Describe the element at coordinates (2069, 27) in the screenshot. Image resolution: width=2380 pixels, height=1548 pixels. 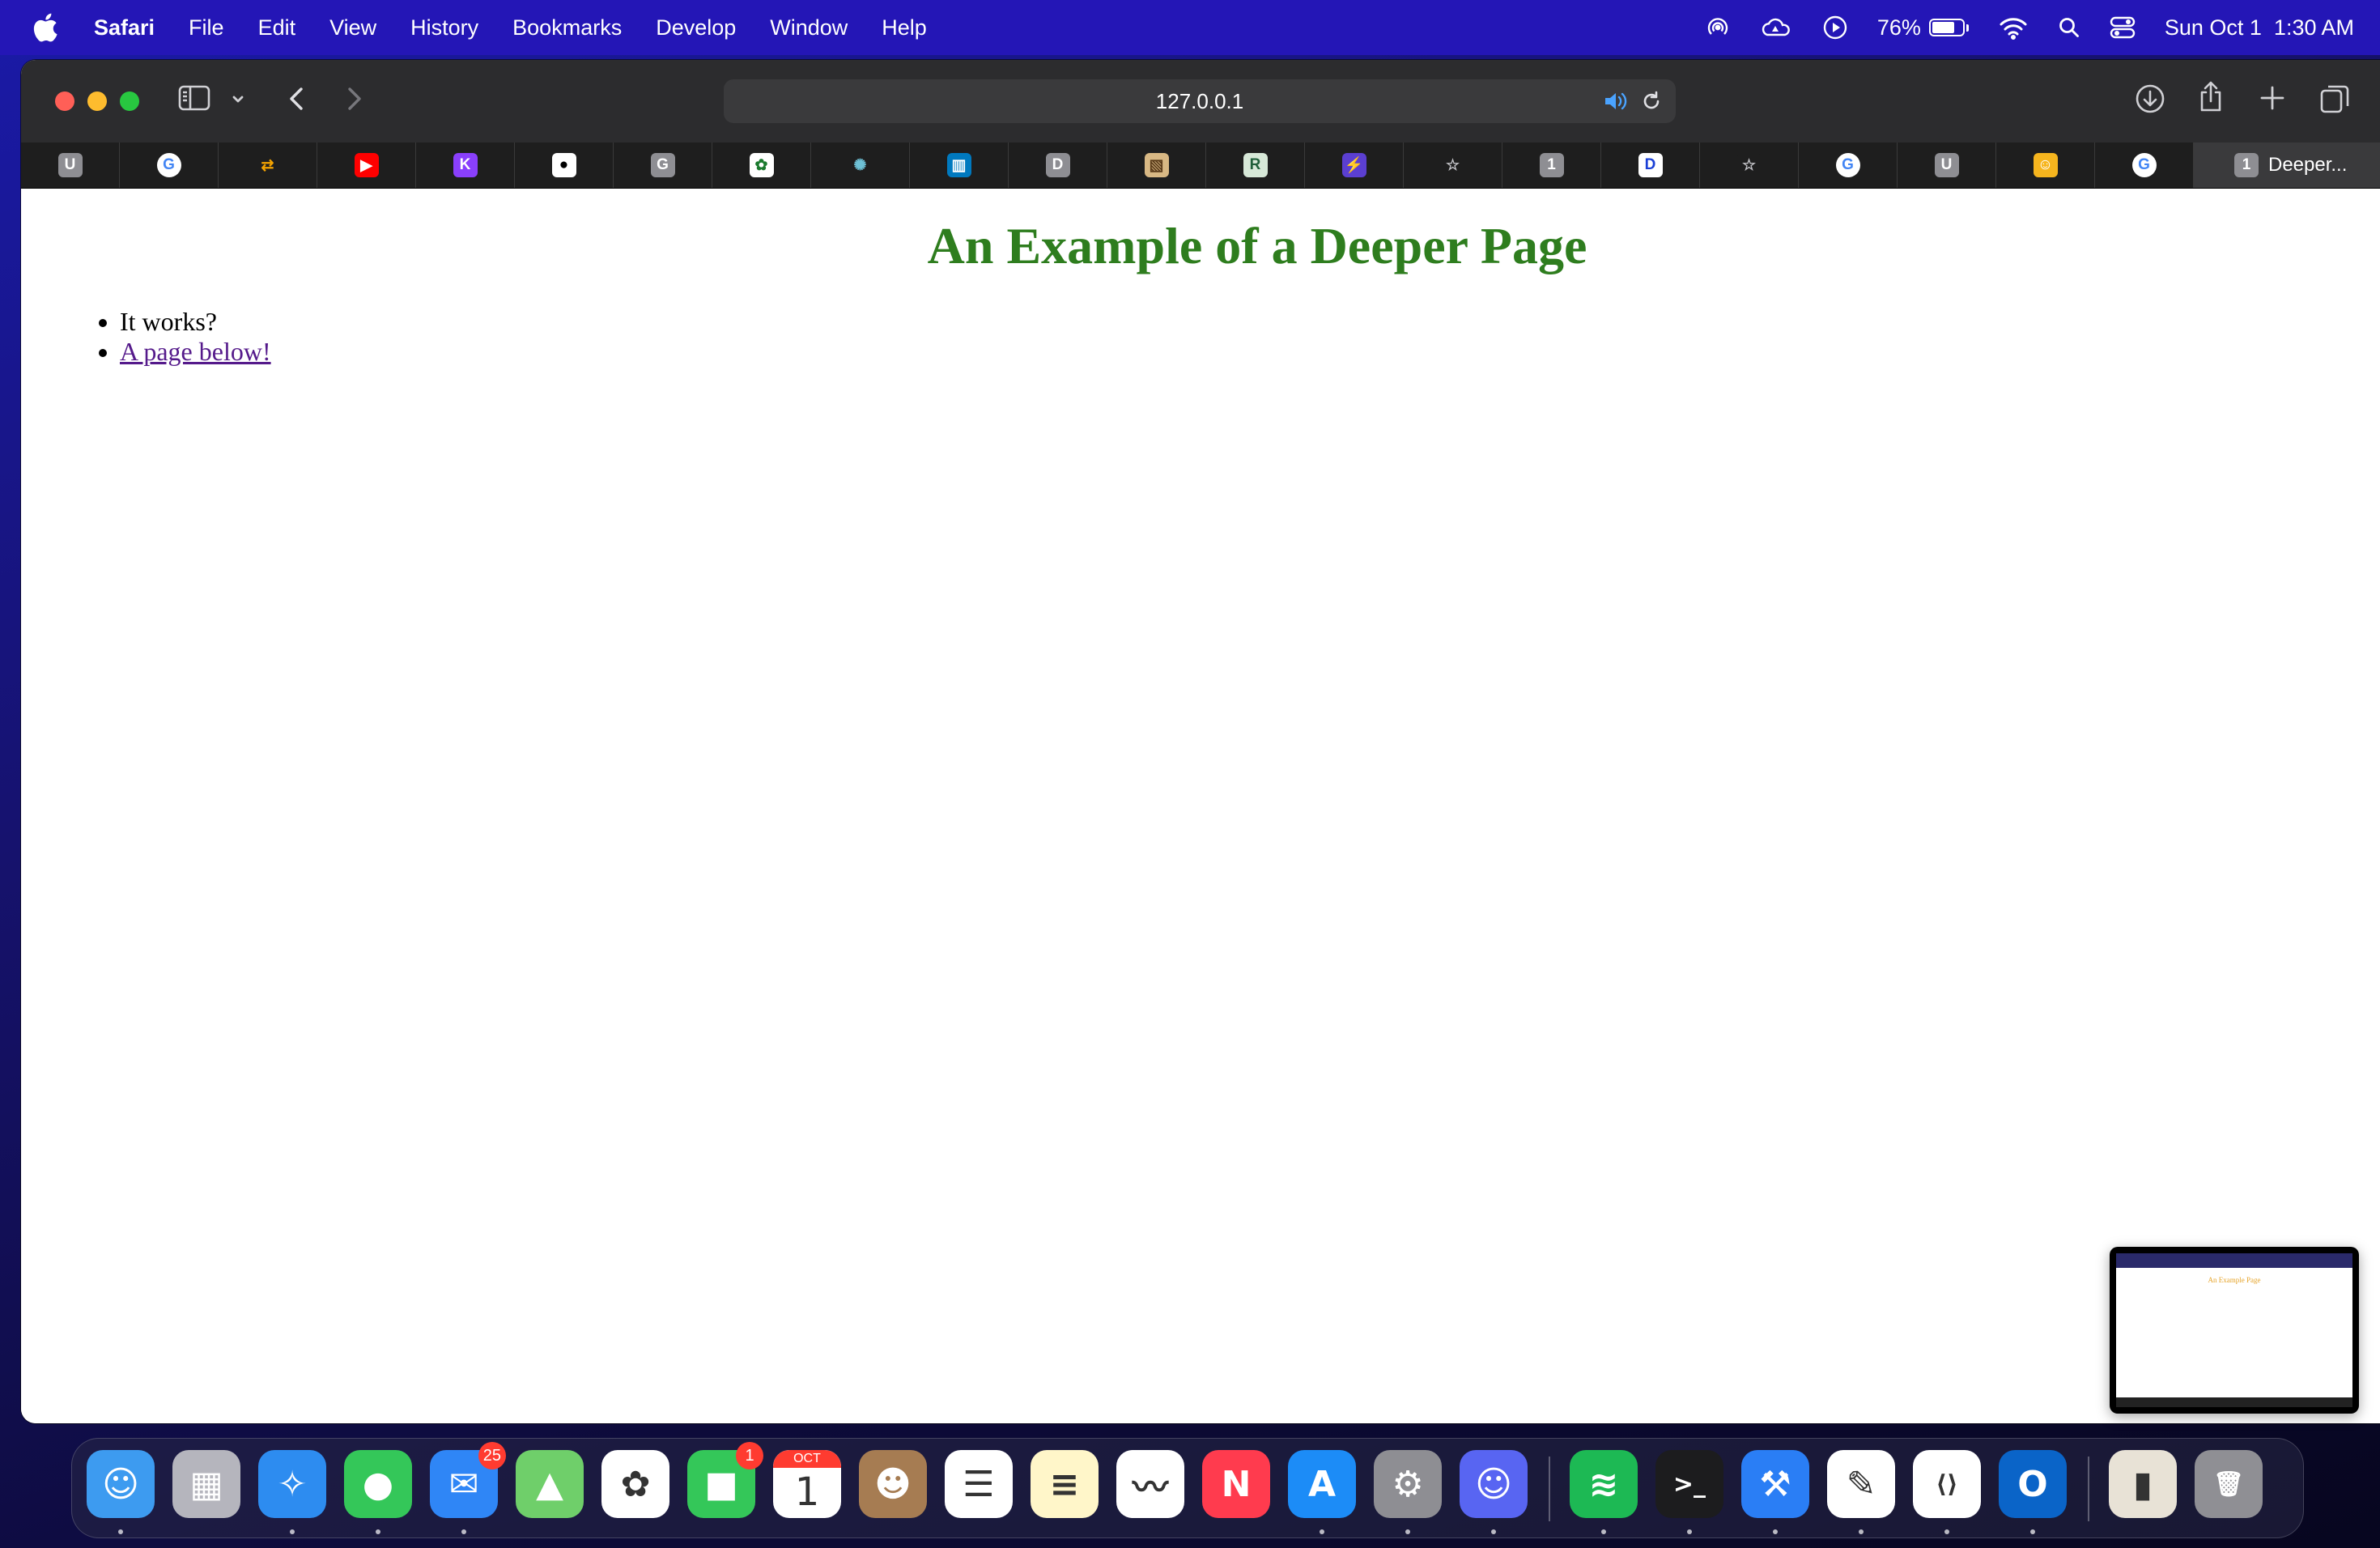
I see `spotlight-search-icon` at that location.